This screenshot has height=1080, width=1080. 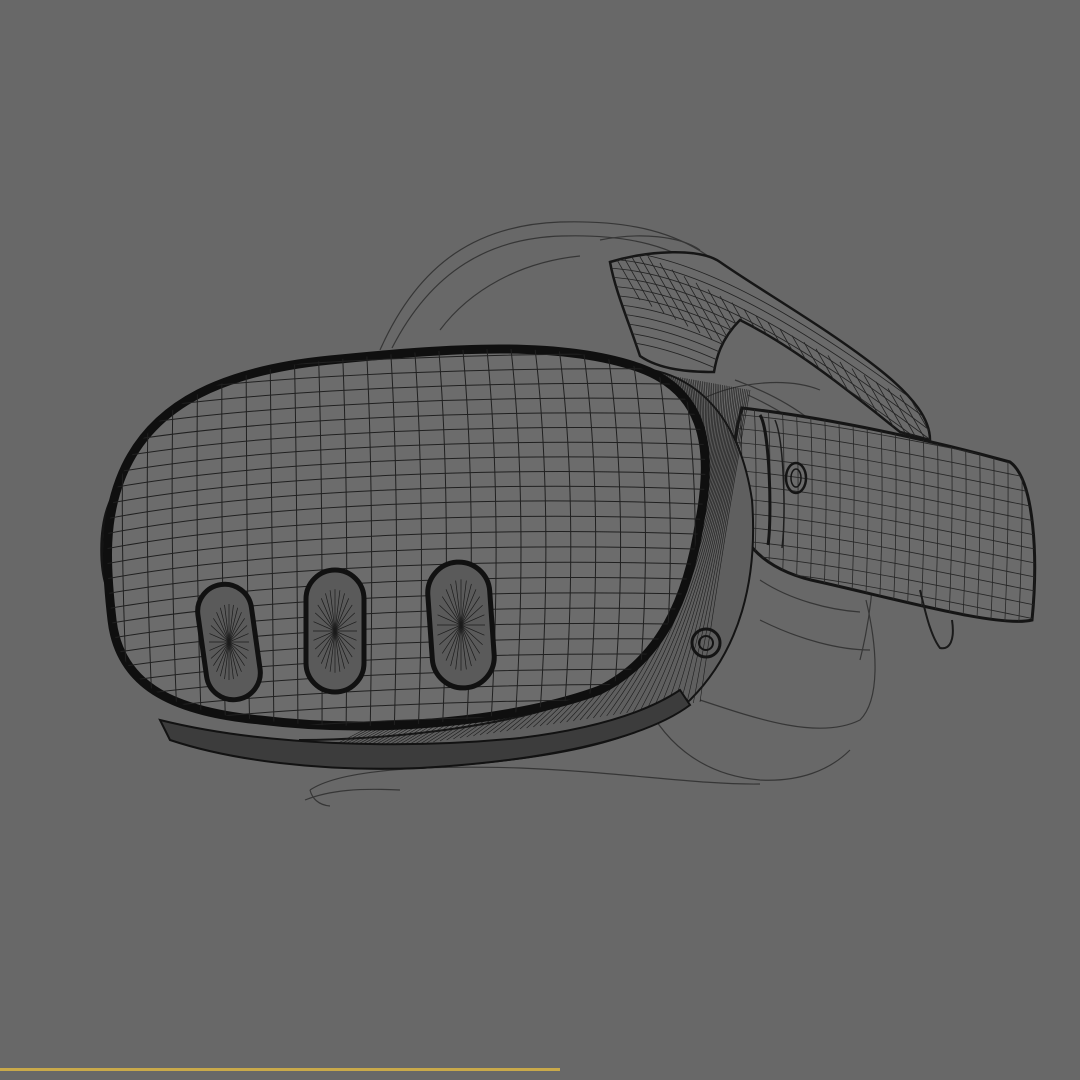 I want to click on viewport-selection-edge, so click(x=280, y=1069).